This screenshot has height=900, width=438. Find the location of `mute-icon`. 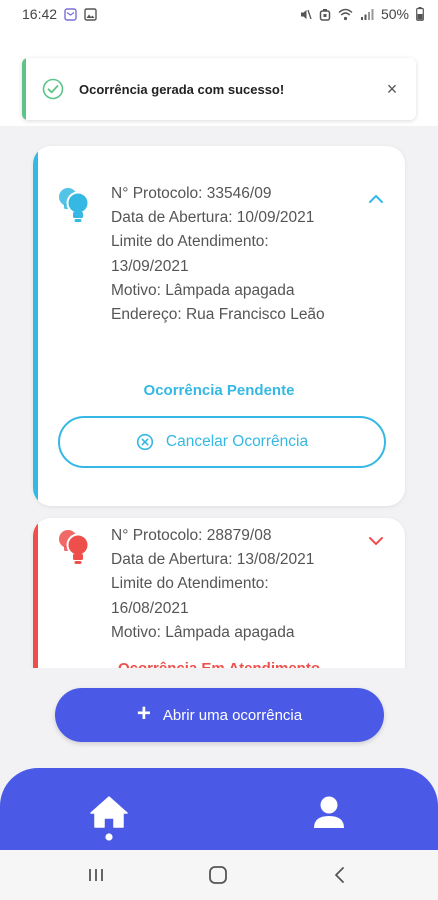

mute-icon is located at coordinates (306, 14).